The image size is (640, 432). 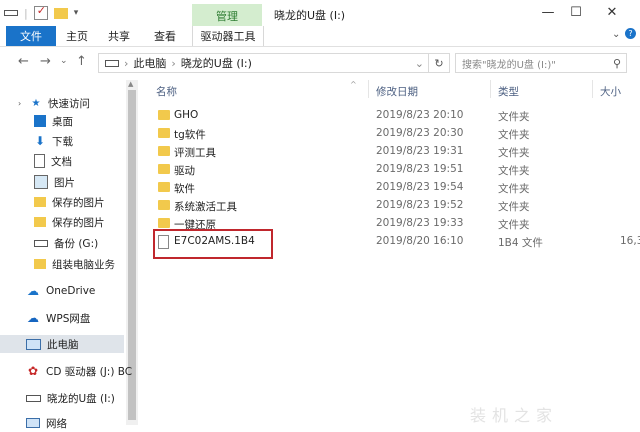 I want to click on list-item: 系统激活工具 2019/8/23 19:52 文件夹, so click(x=396, y=206).